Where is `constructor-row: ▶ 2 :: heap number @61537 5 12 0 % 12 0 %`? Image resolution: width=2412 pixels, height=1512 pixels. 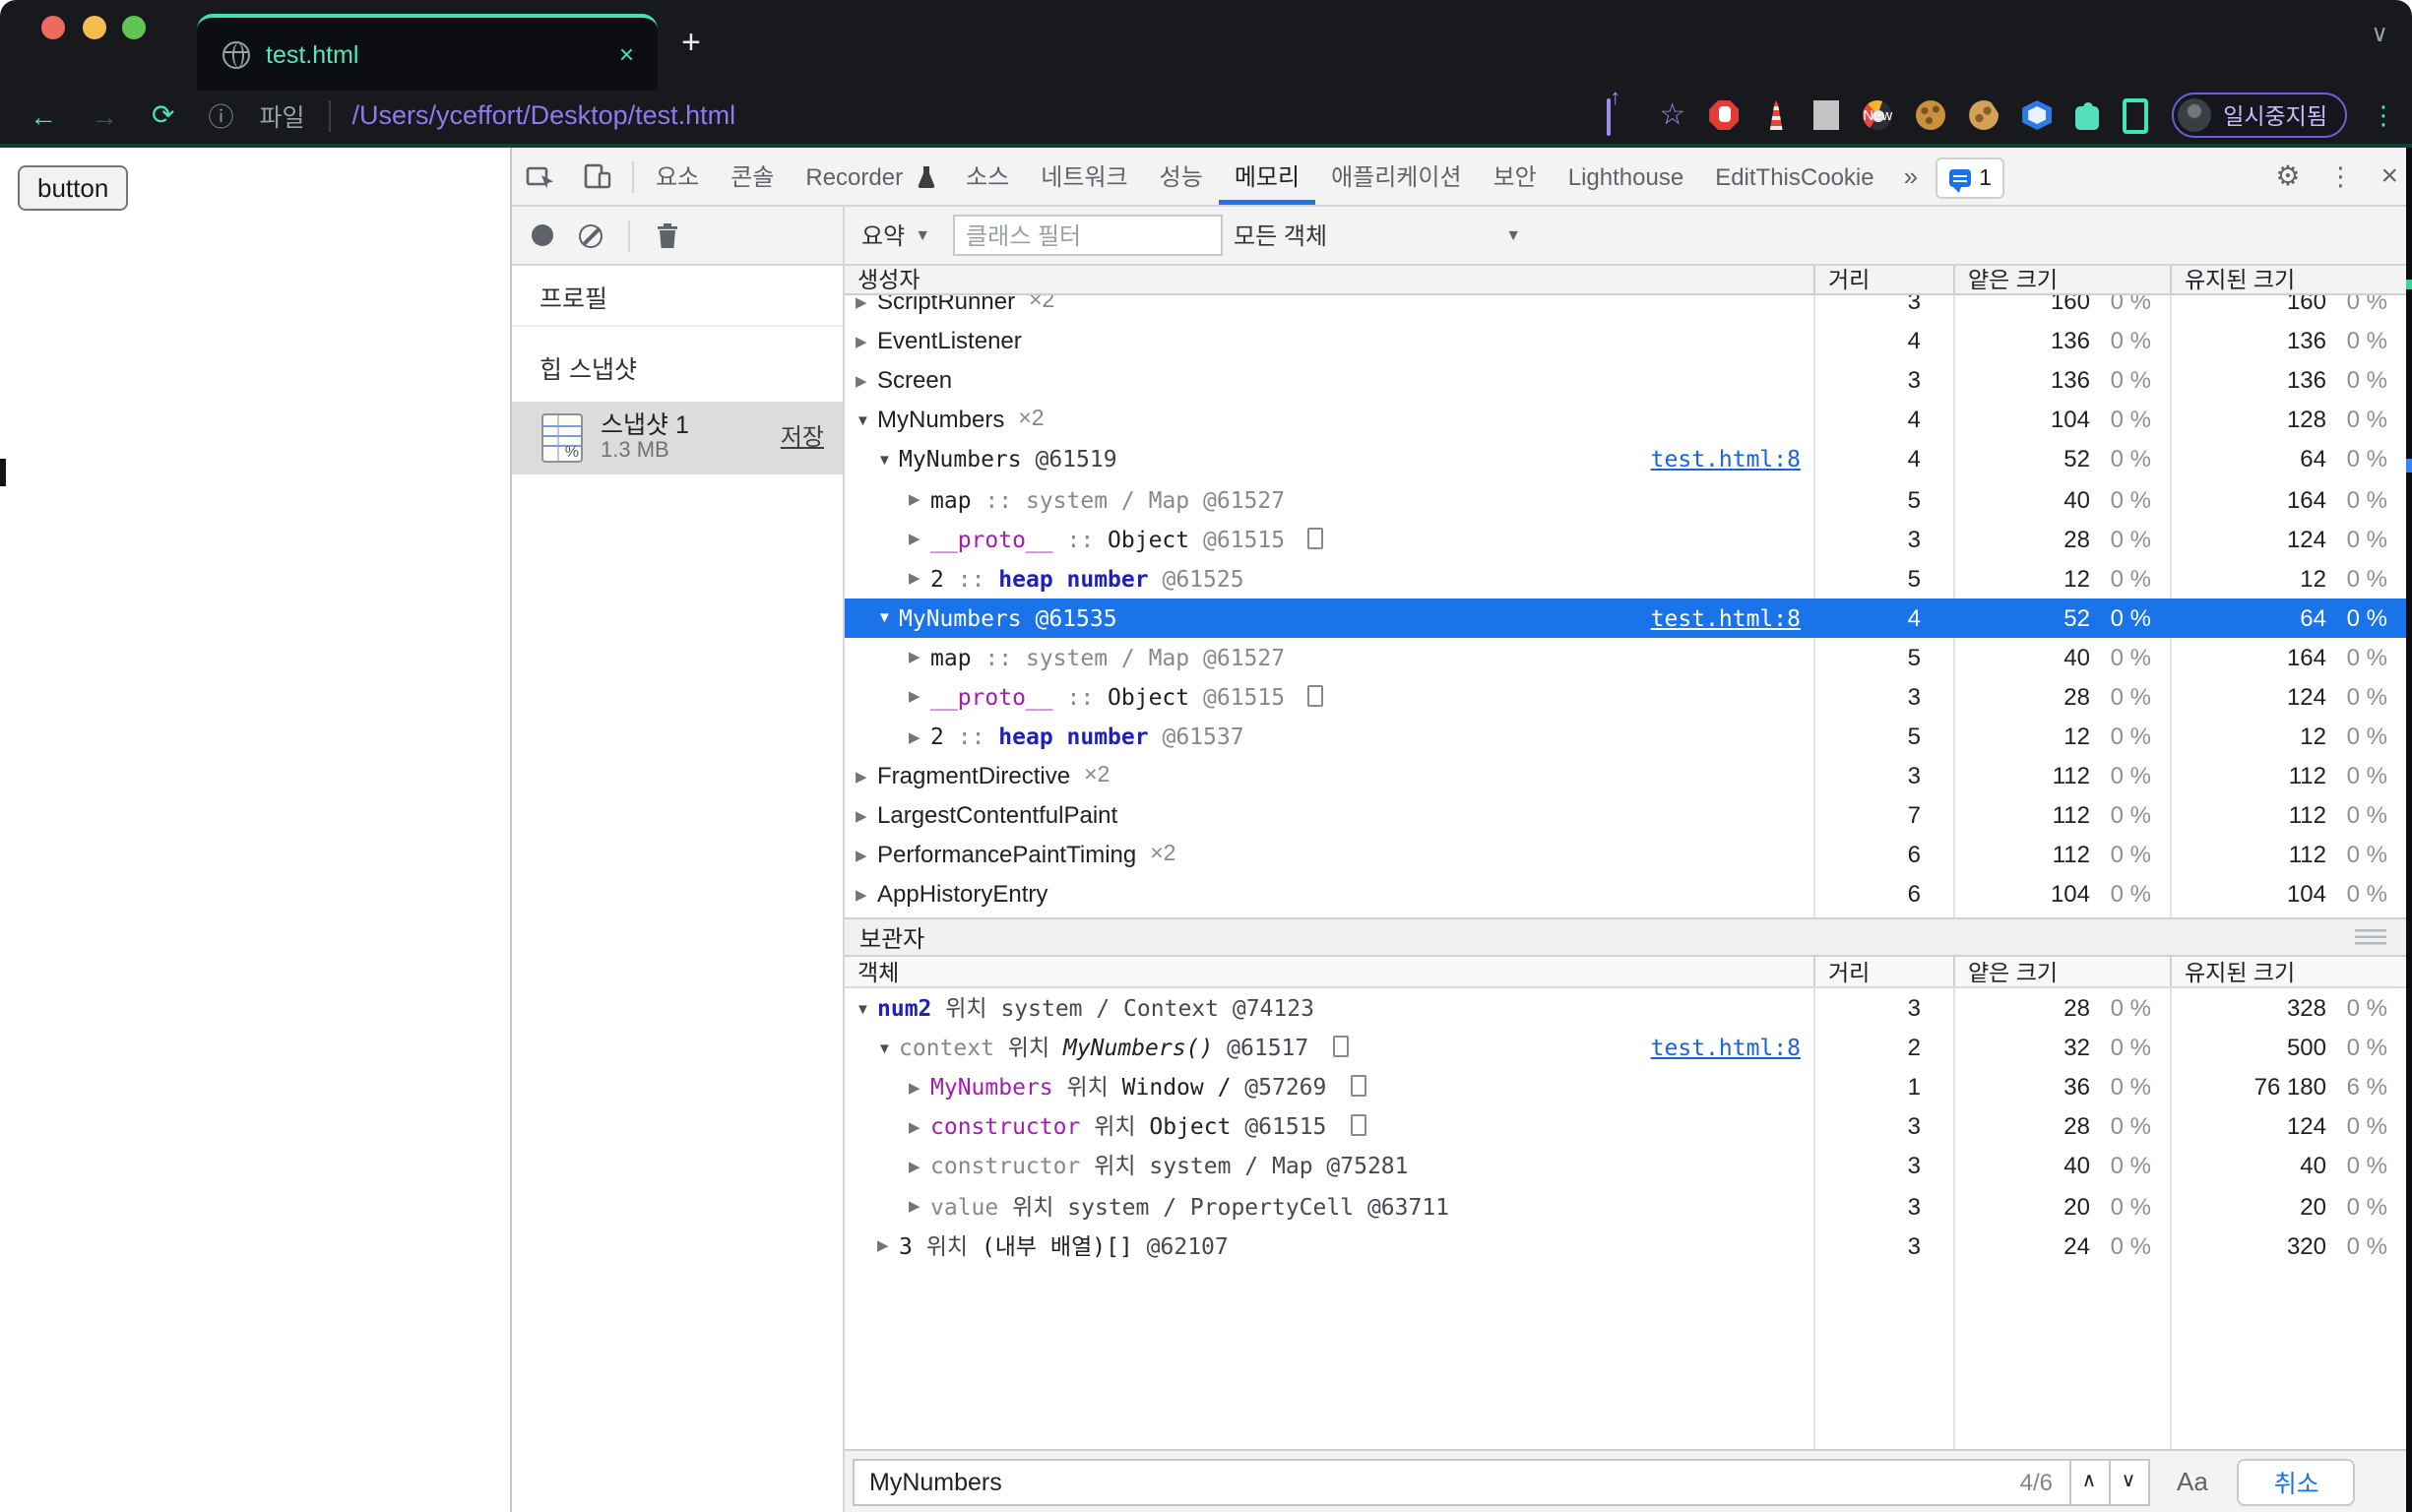
constructor-row: ▶ 2 :: heap number @61537 5 12 0 % 12 0 % is located at coordinates (1624, 736).